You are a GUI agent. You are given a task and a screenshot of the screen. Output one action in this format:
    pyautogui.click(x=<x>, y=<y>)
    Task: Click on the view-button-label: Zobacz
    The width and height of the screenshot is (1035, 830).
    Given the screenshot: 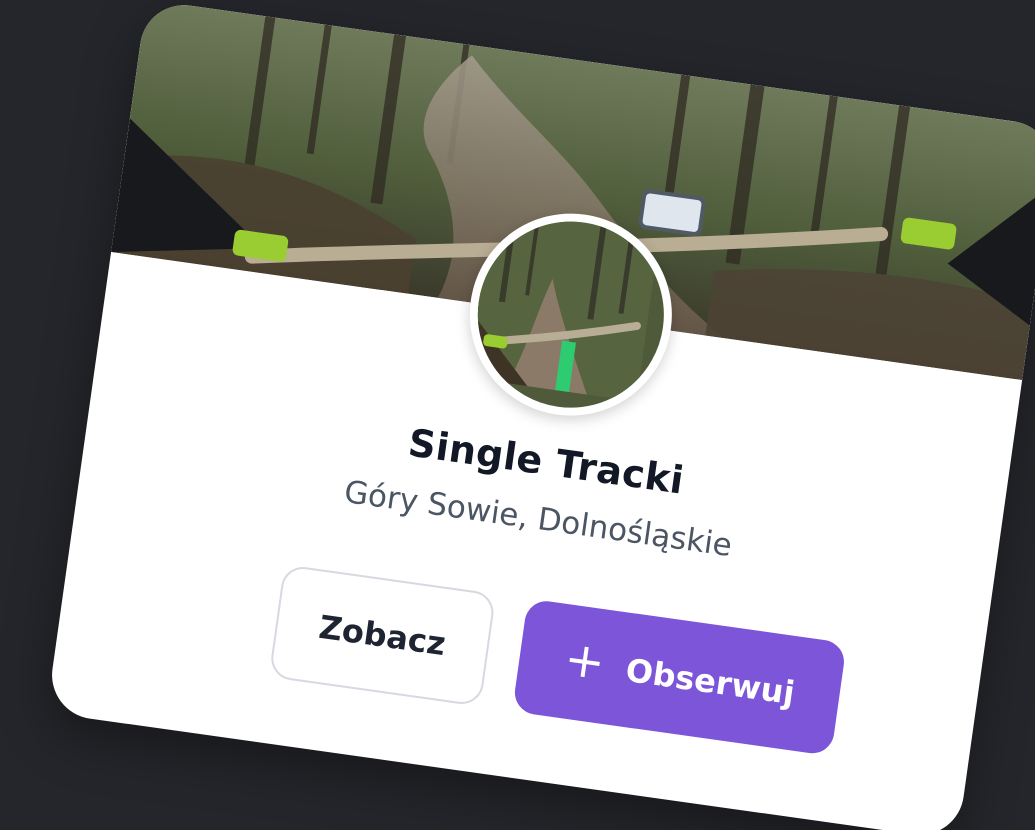 What is the action you would take?
    pyautogui.click(x=382, y=635)
    